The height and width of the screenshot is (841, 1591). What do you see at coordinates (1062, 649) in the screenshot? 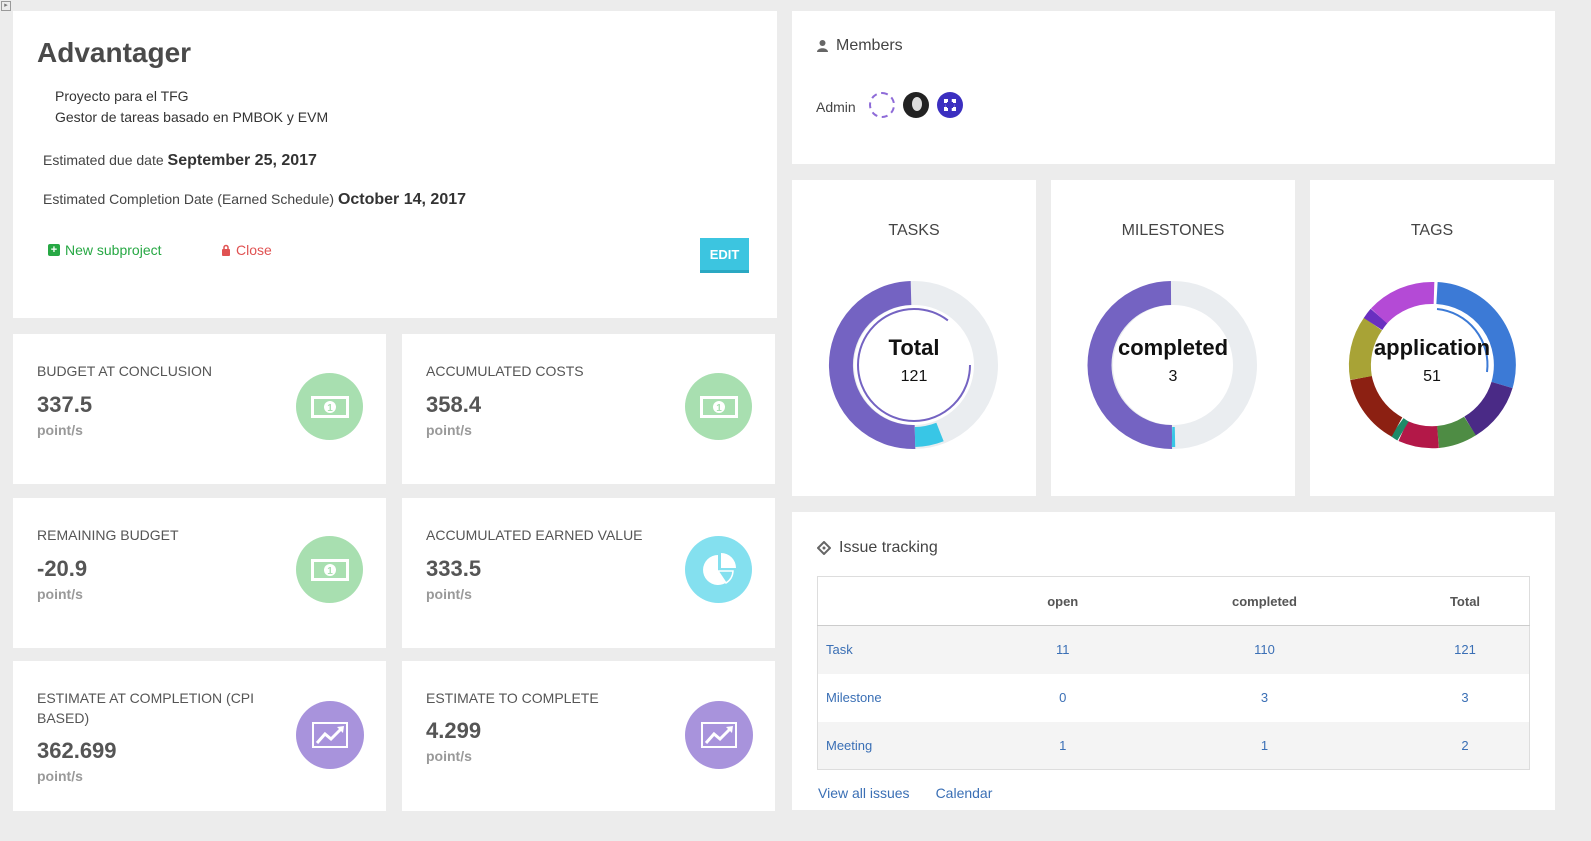
I see `open-count-link: 11` at bounding box center [1062, 649].